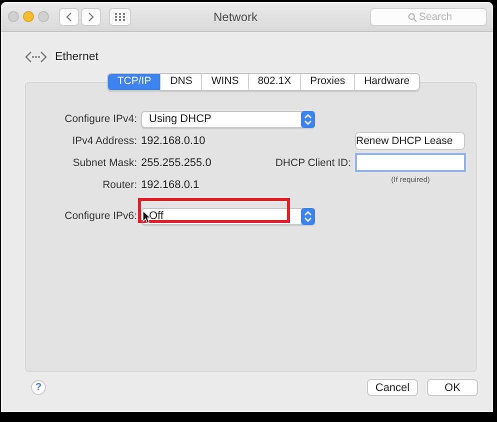 The height and width of the screenshot is (422, 497). Describe the element at coordinates (36, 57) in the screenshot. I see `network-icon` at that location.